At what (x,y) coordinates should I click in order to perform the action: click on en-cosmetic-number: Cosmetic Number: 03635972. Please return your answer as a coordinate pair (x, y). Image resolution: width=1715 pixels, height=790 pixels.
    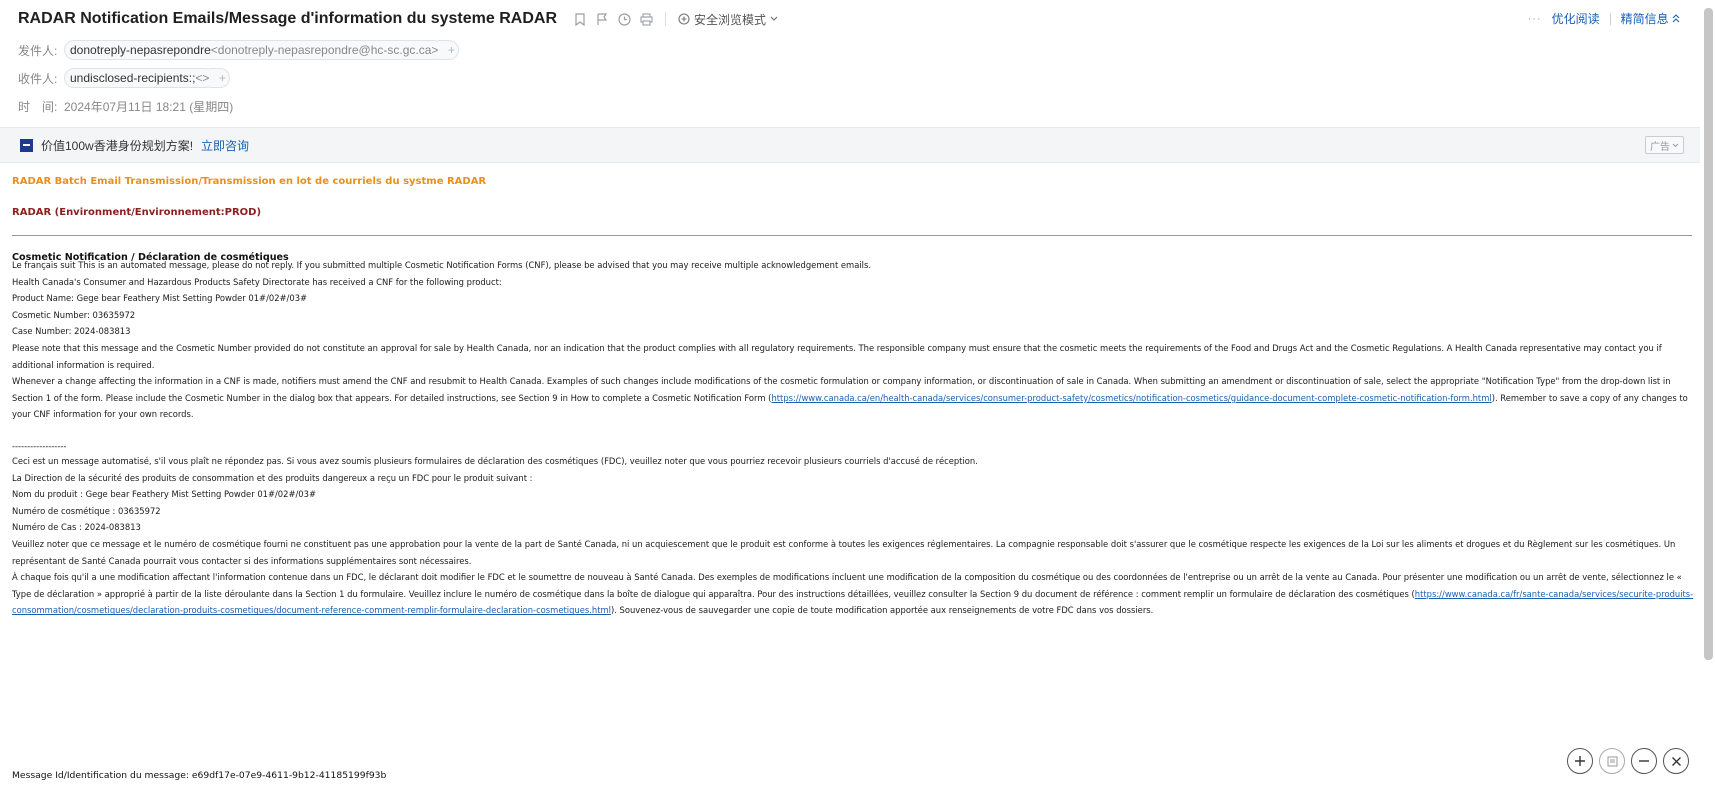
    Looking at the image, I should click on (74, 314).